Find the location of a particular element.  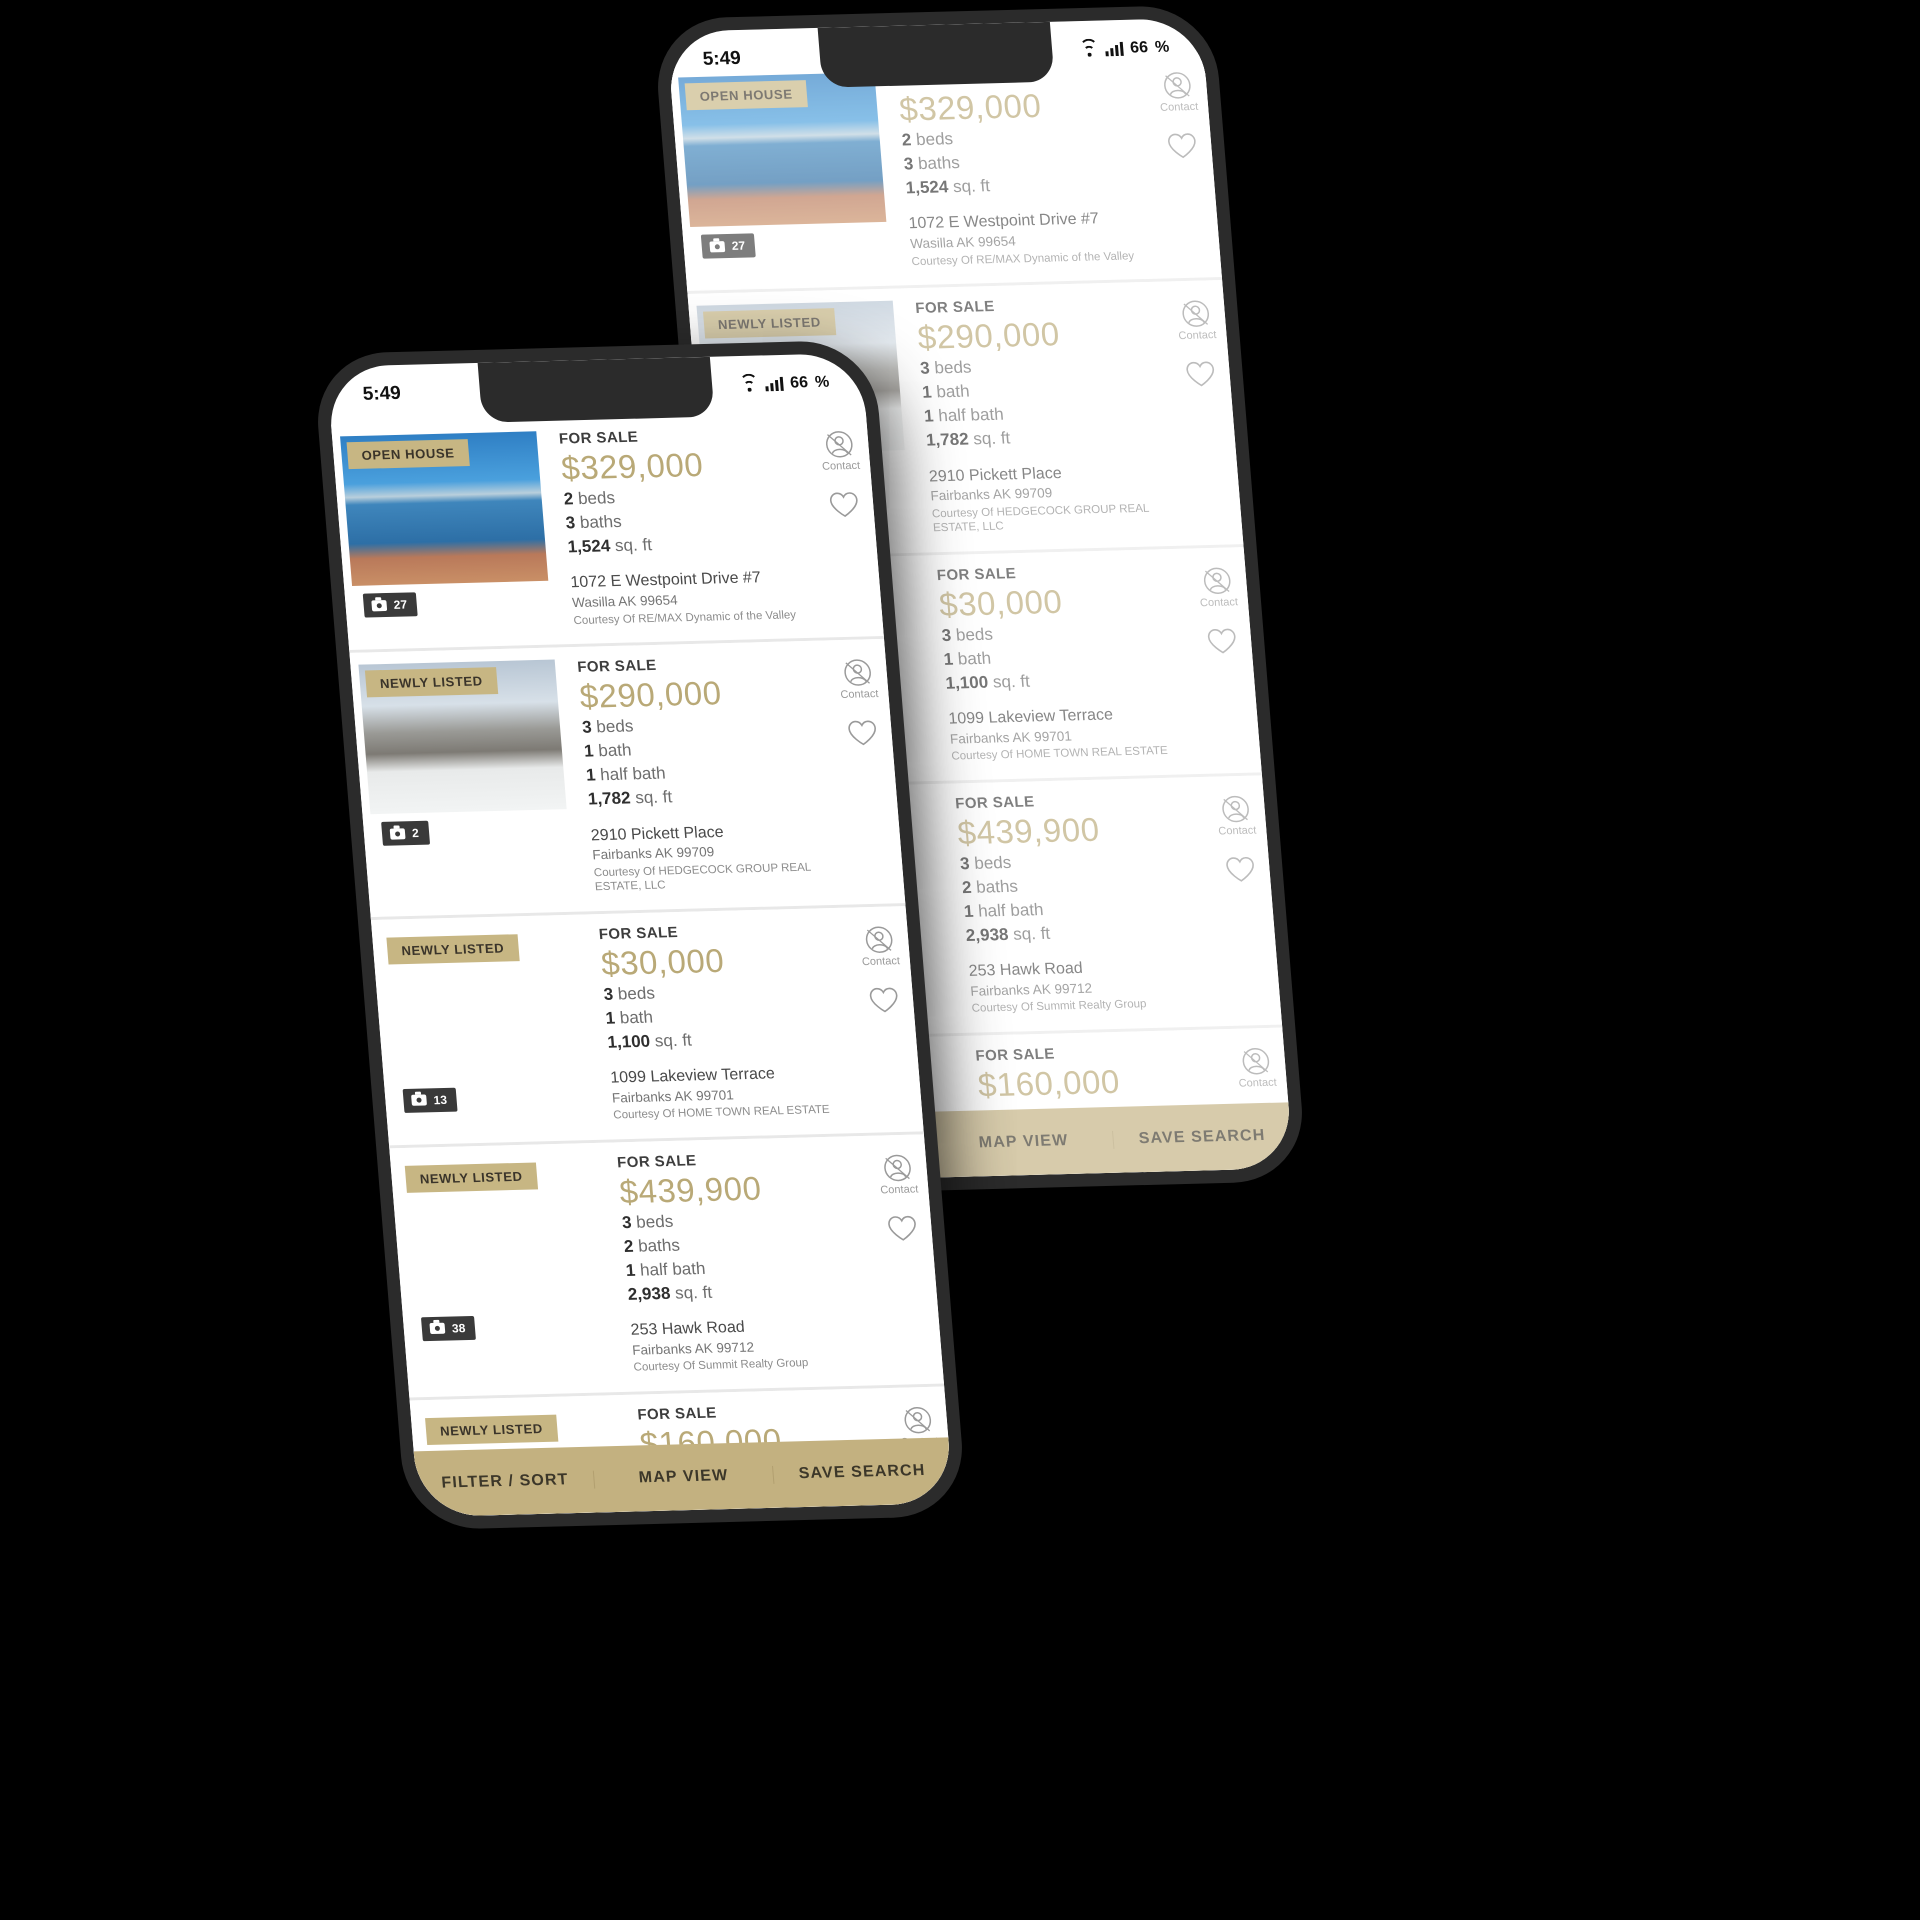

bottom-action-bar-front: FILTER / SORT MAP VIEW SAVE SEARCH is located at coordinates (683, 1477).